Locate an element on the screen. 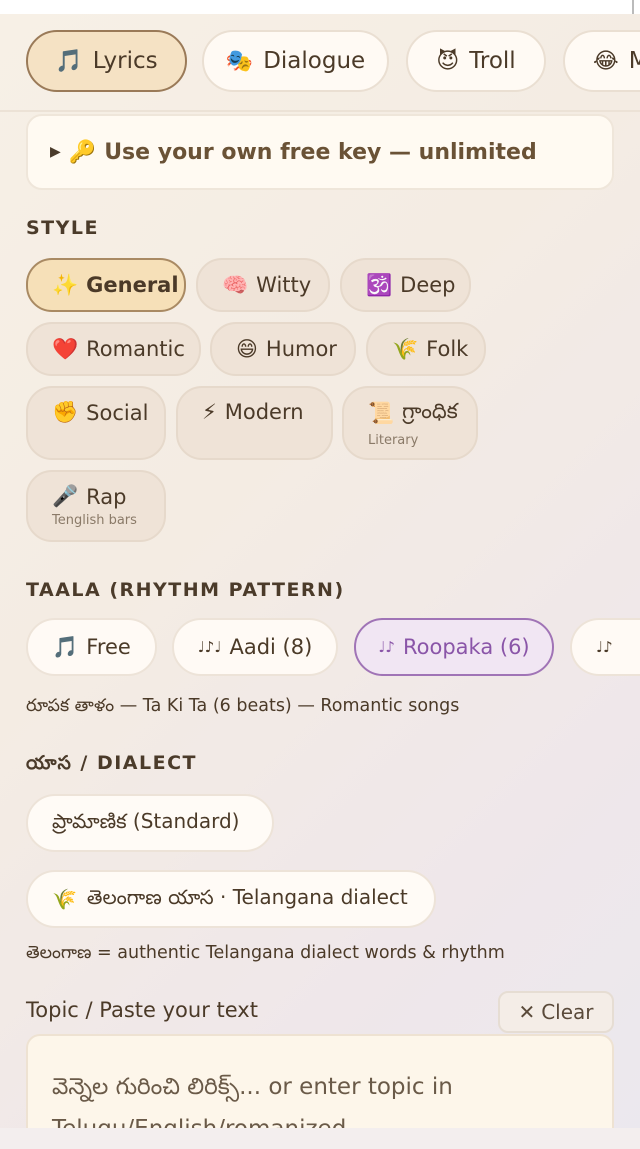 Image resolution: width=640 pixels, height=1149 pixels. style-chip-folk: 🌾 Folk is located at coordinates (426, 349).